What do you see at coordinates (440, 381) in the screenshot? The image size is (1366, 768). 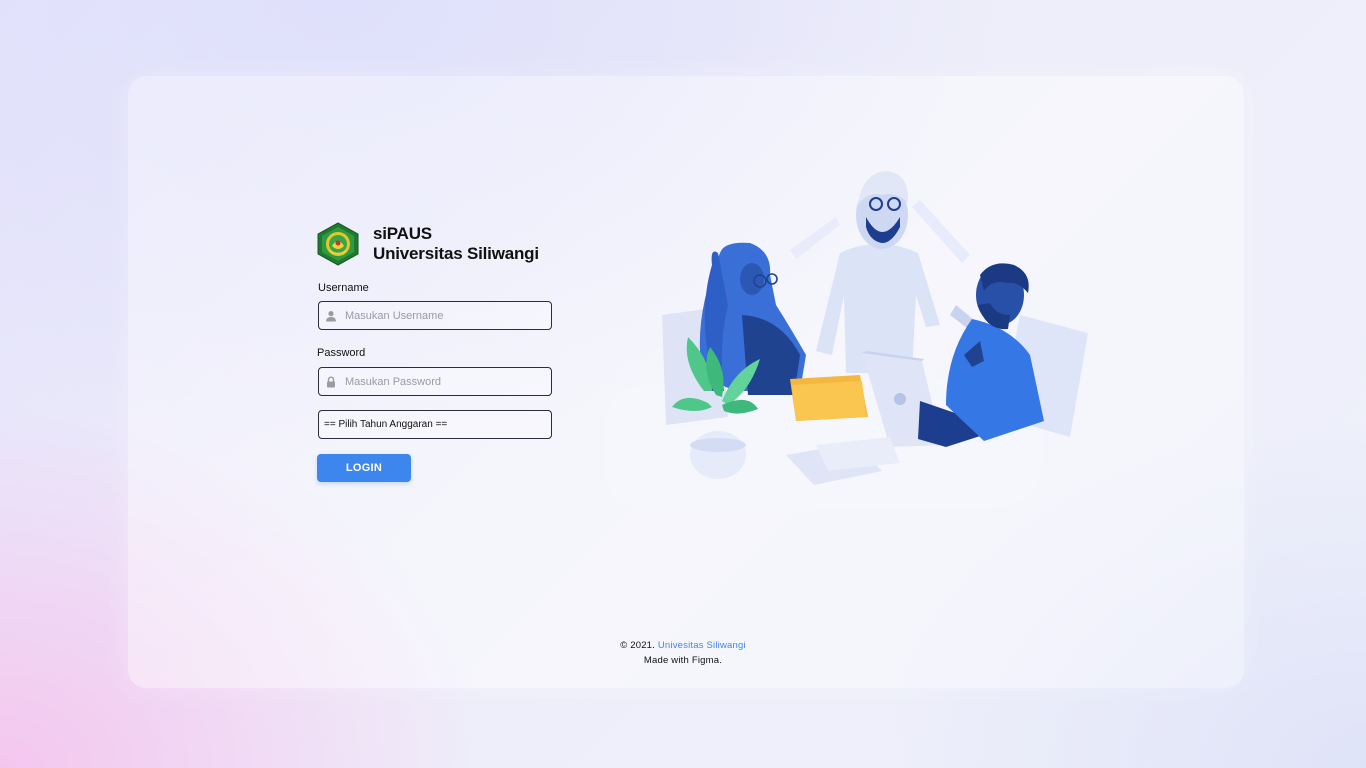 I see `password-input` at bounding box center [440, 381].